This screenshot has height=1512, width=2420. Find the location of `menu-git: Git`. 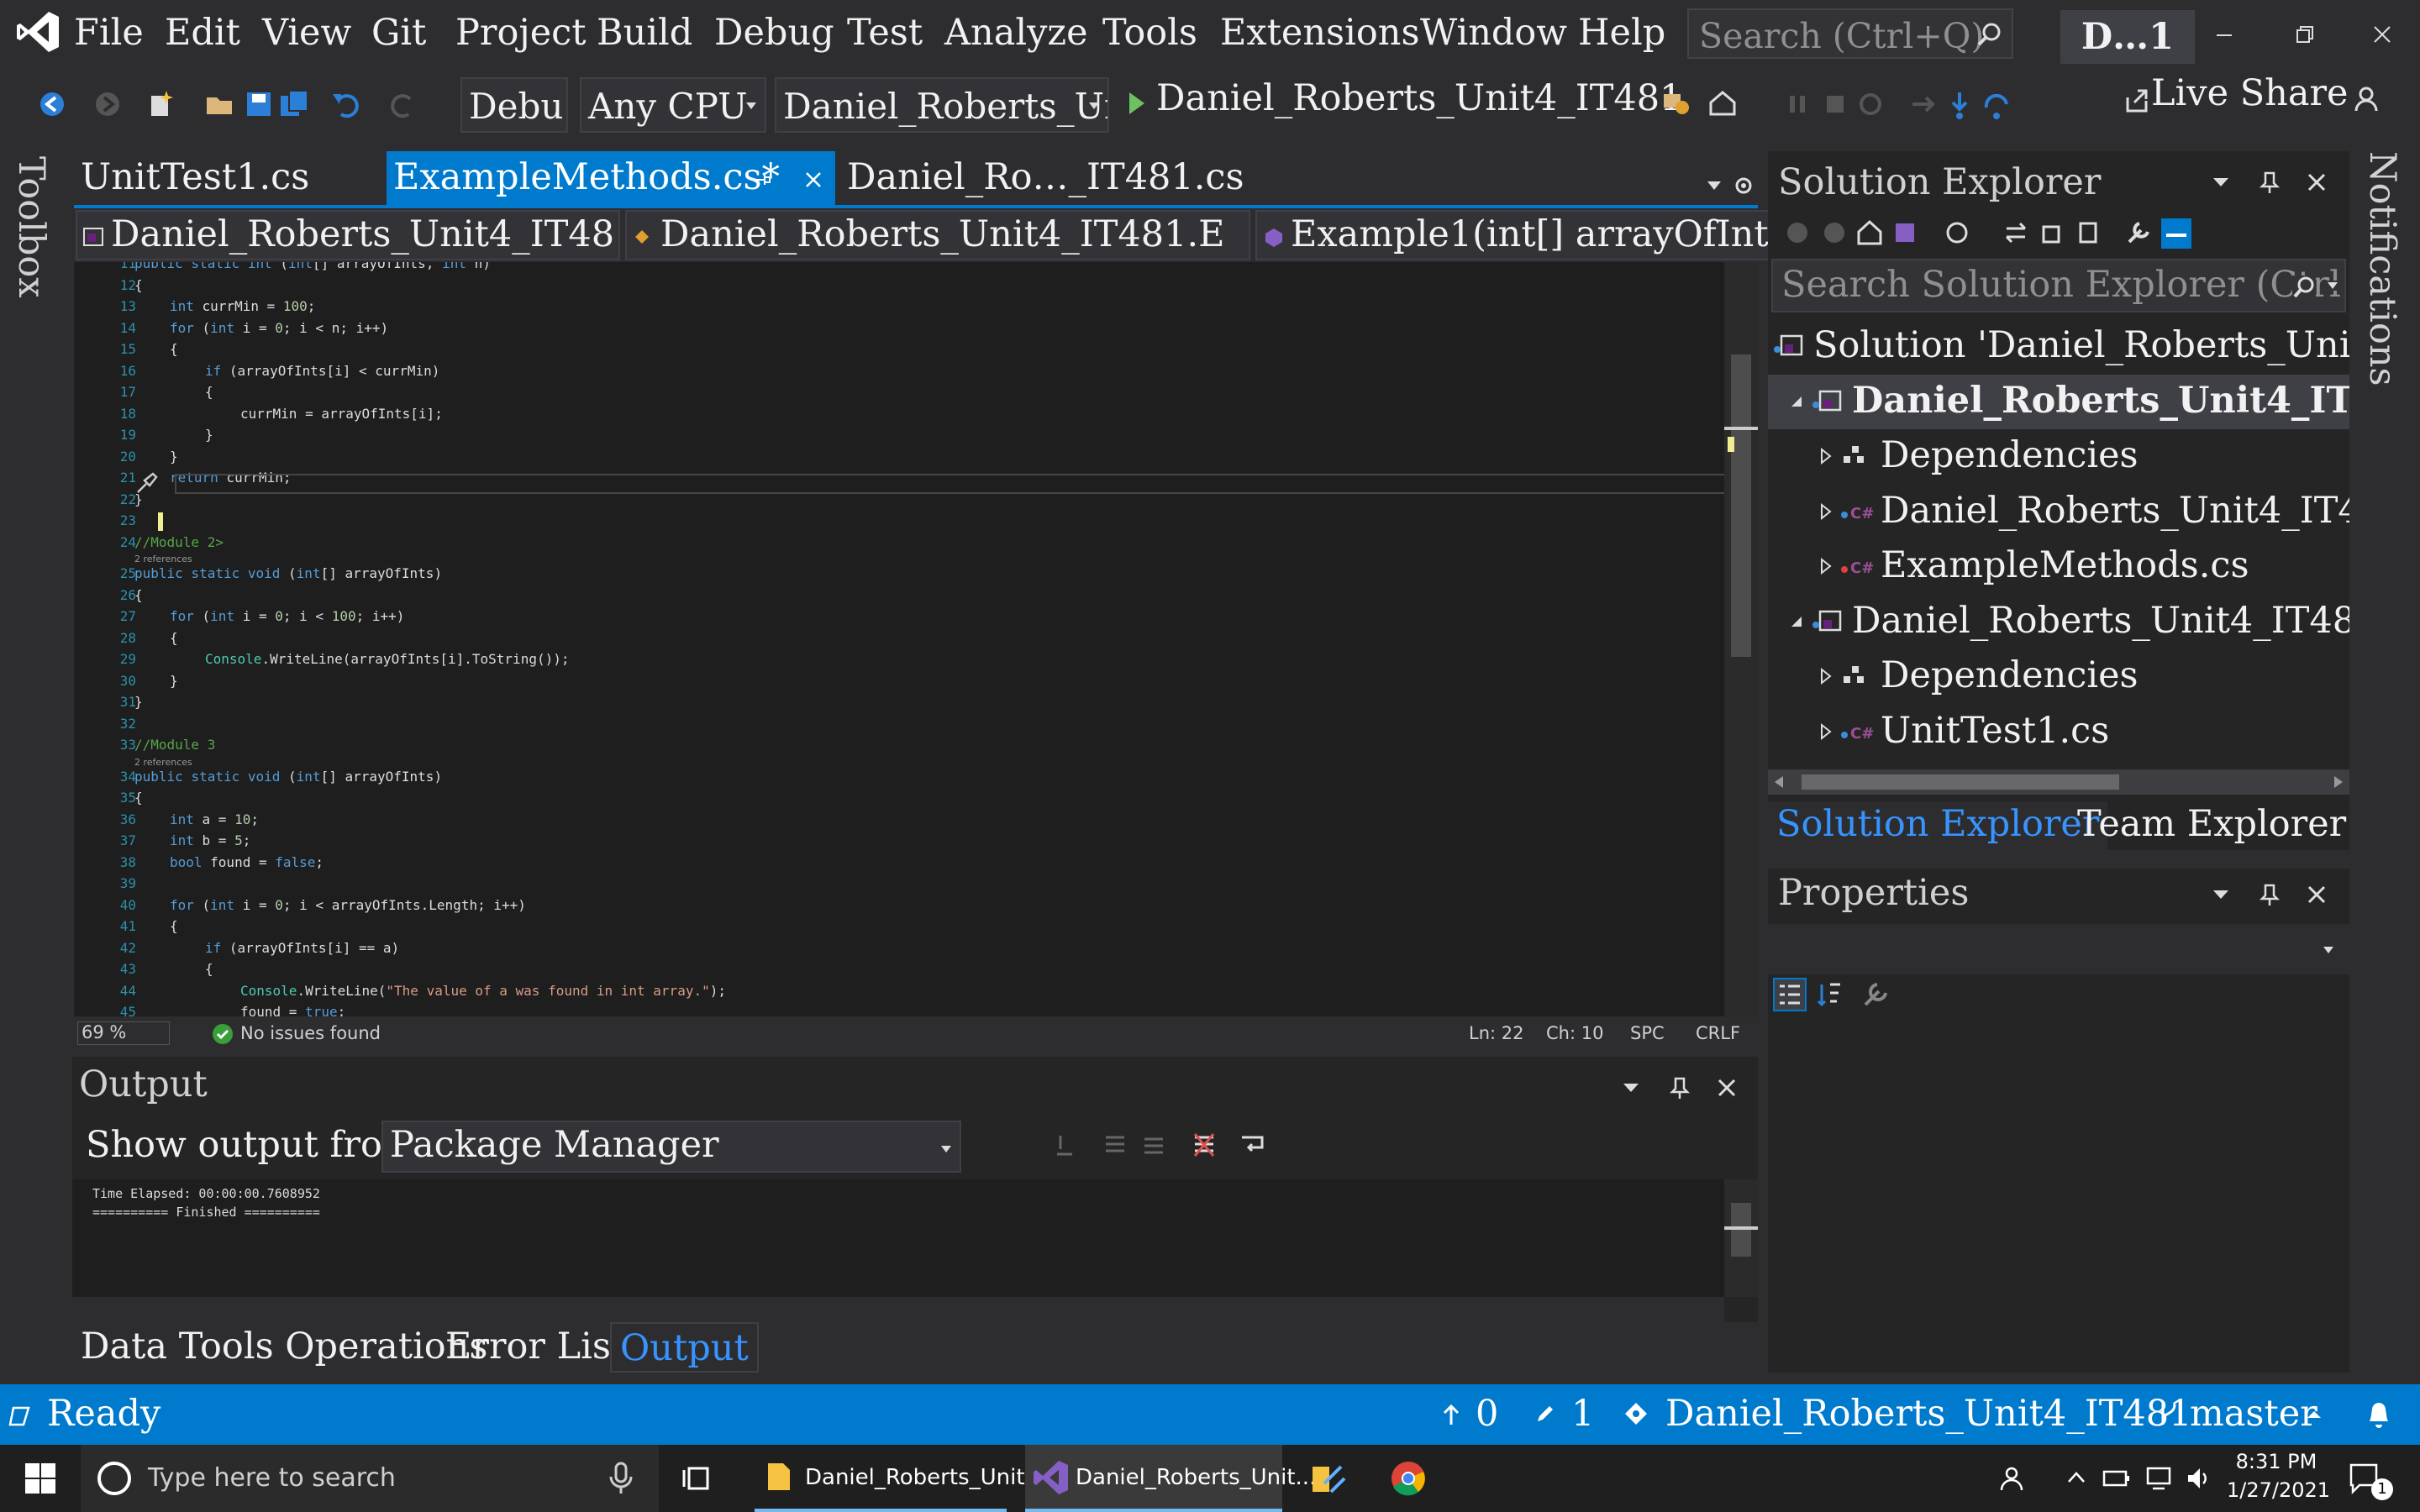

menu-git: Git is located at coordinates (398, 33).